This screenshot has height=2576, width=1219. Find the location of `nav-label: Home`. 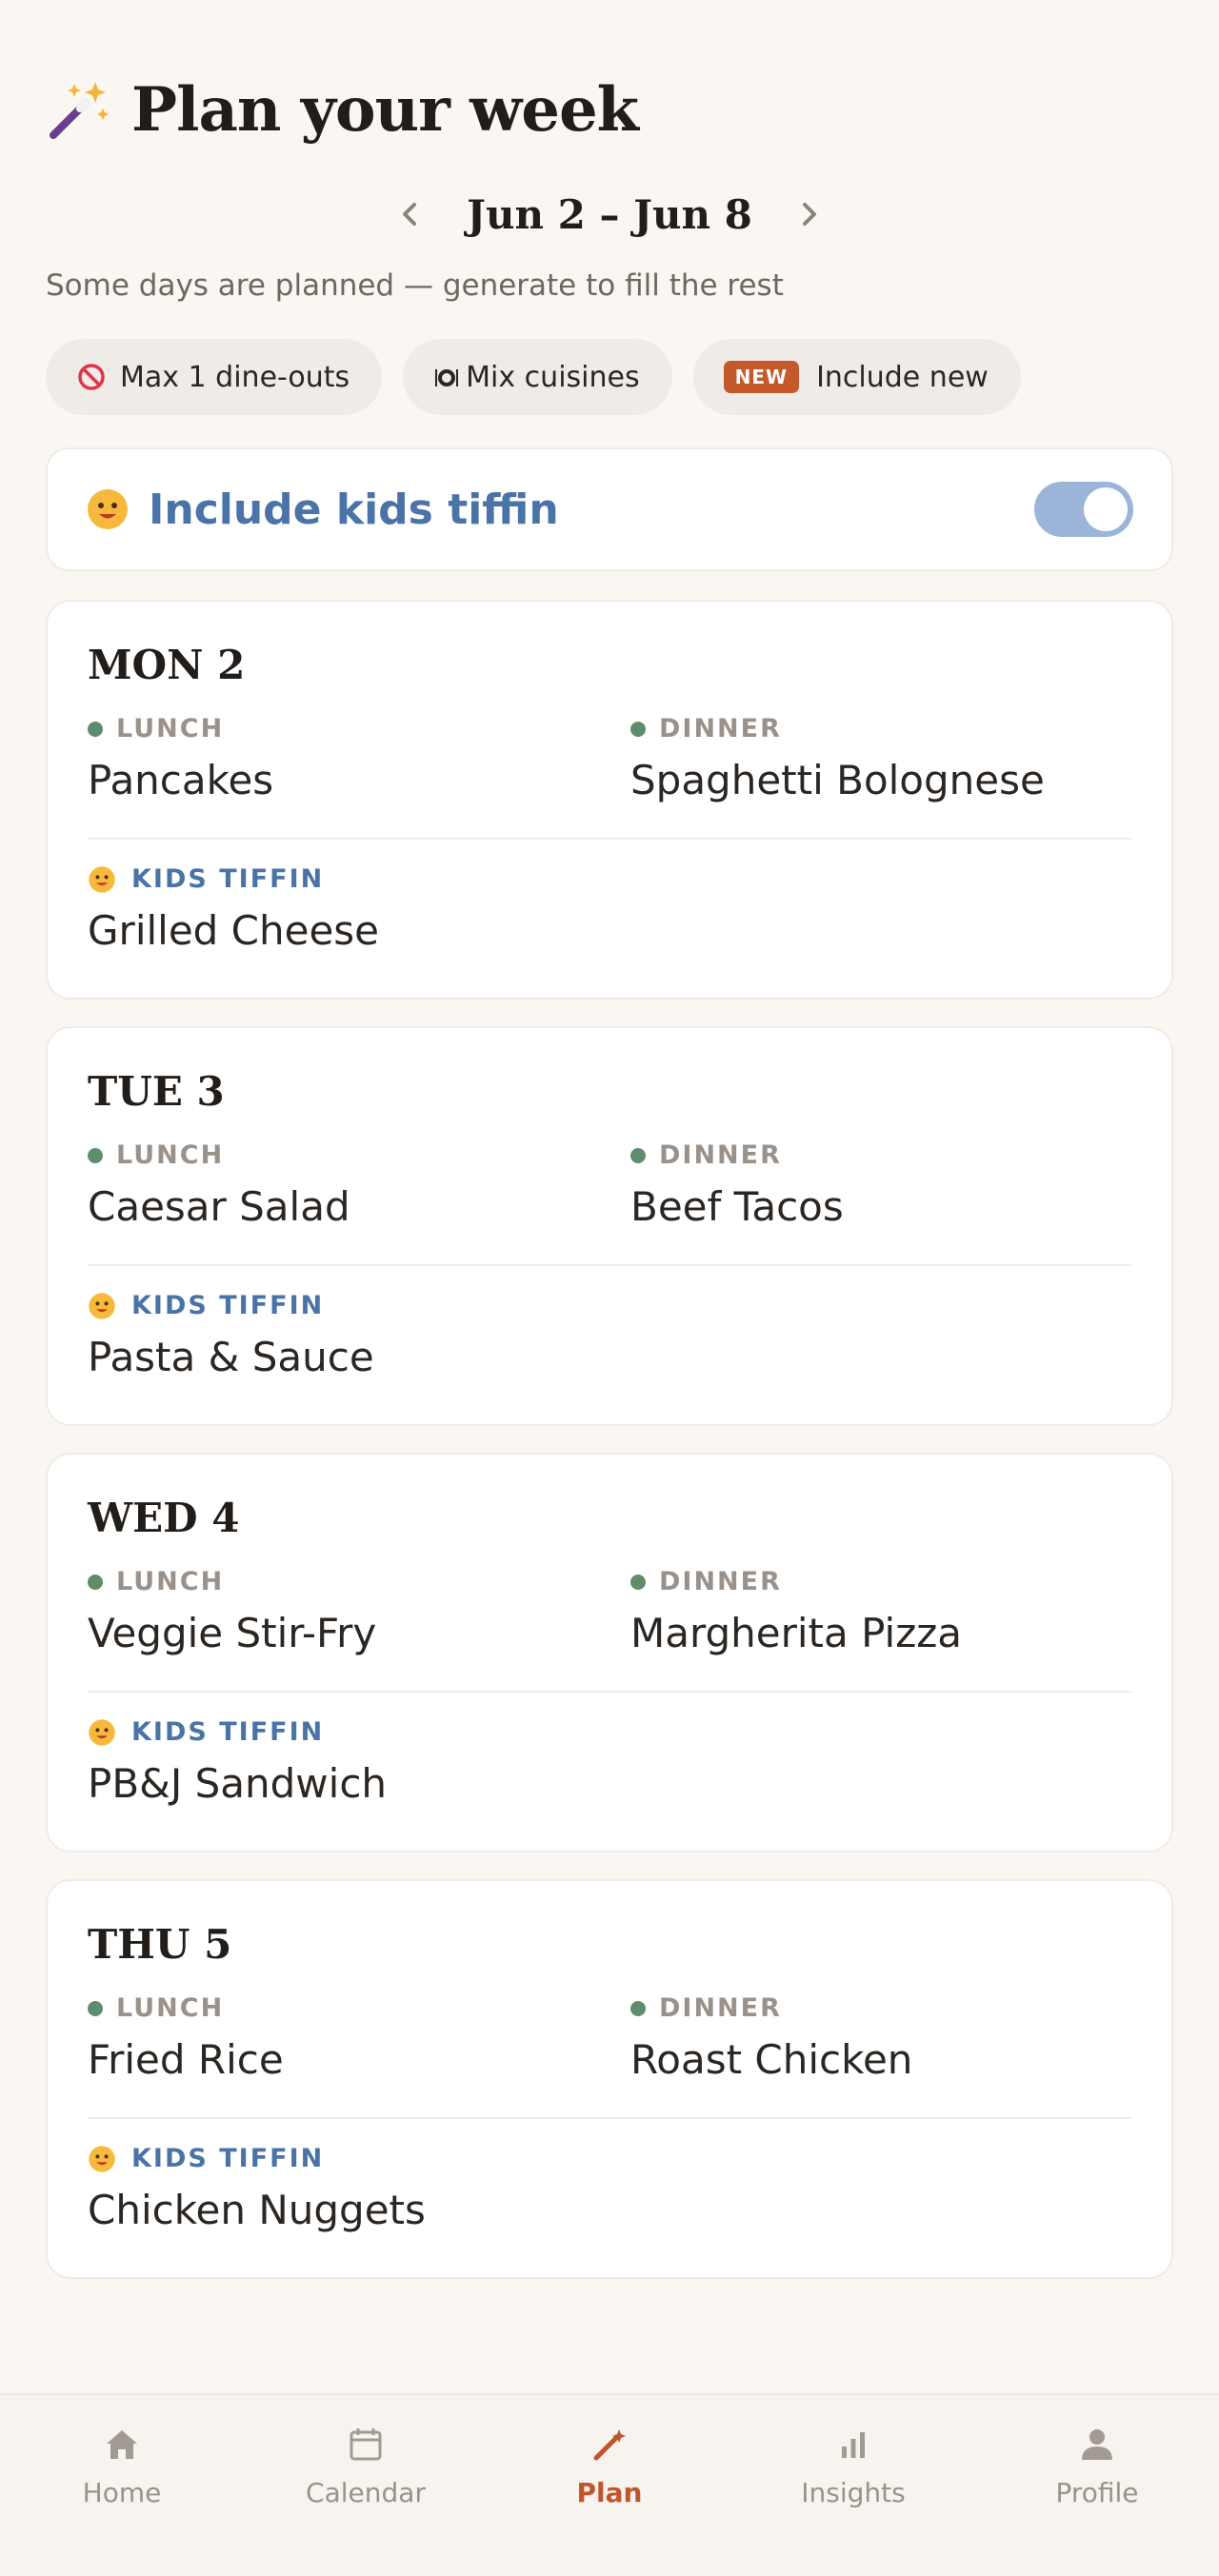

nav-label: Home is located at coordinates (122, 2492).